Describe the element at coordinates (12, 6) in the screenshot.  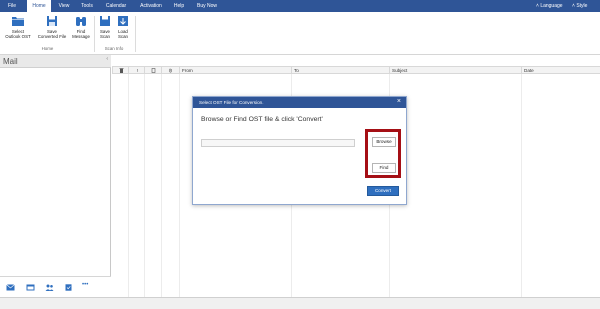
I see `tab-file: File` at that location.